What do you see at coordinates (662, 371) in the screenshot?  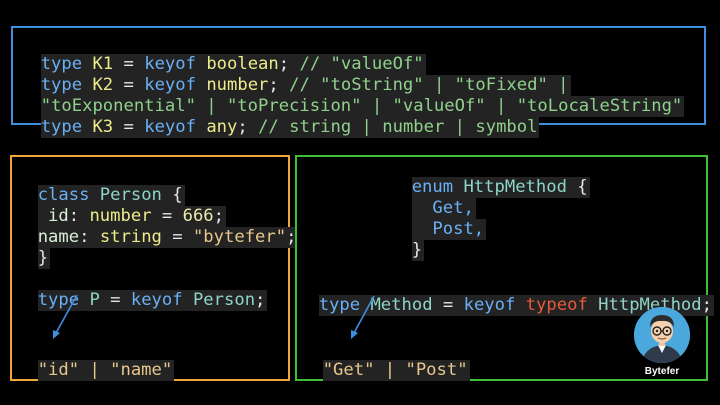 I see `brand-name: Bytefer` at bounding box center [662, 371].